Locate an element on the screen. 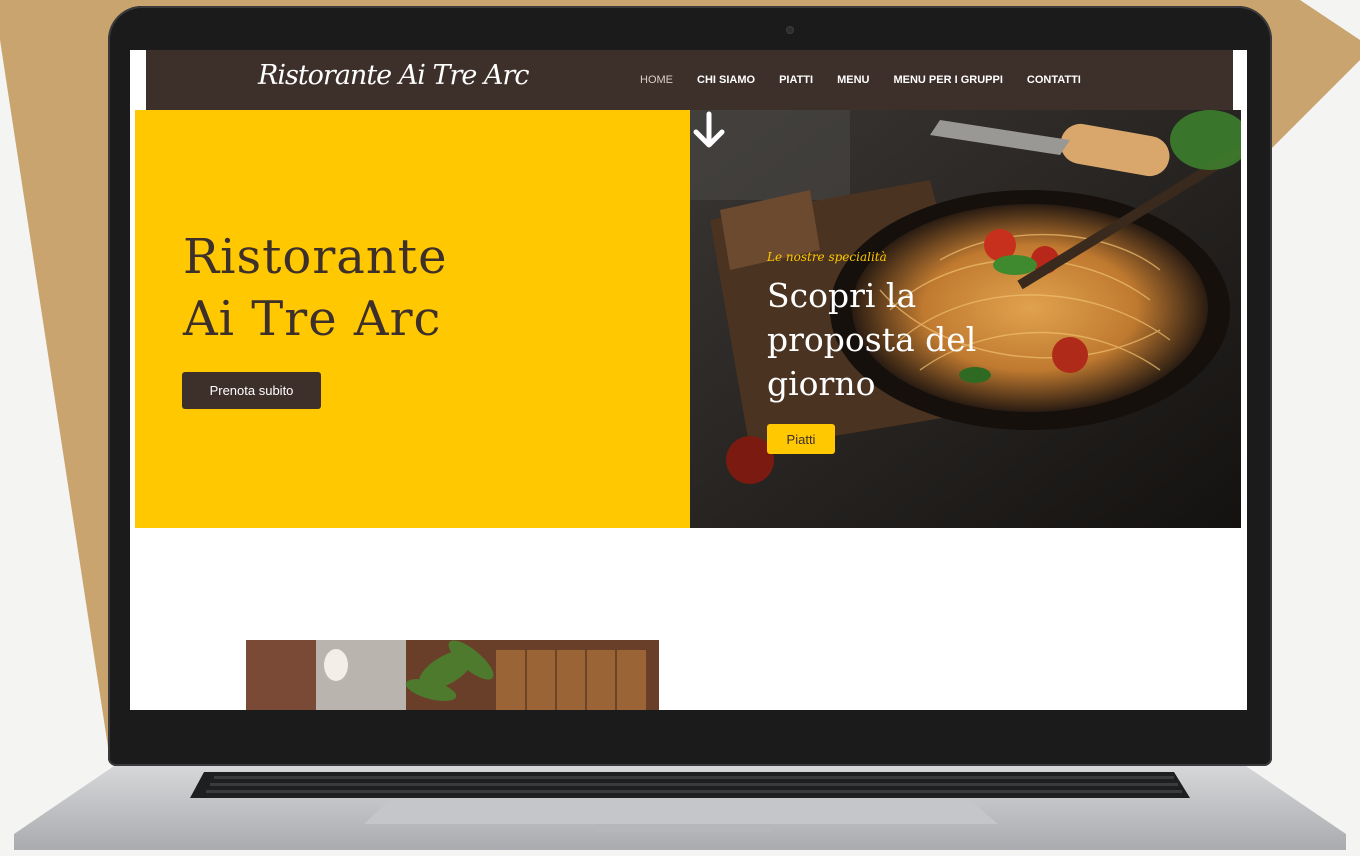 This screenshot has height=856, width=1360. nav-piatti: PIATTI is located at coordinates (796, 80).